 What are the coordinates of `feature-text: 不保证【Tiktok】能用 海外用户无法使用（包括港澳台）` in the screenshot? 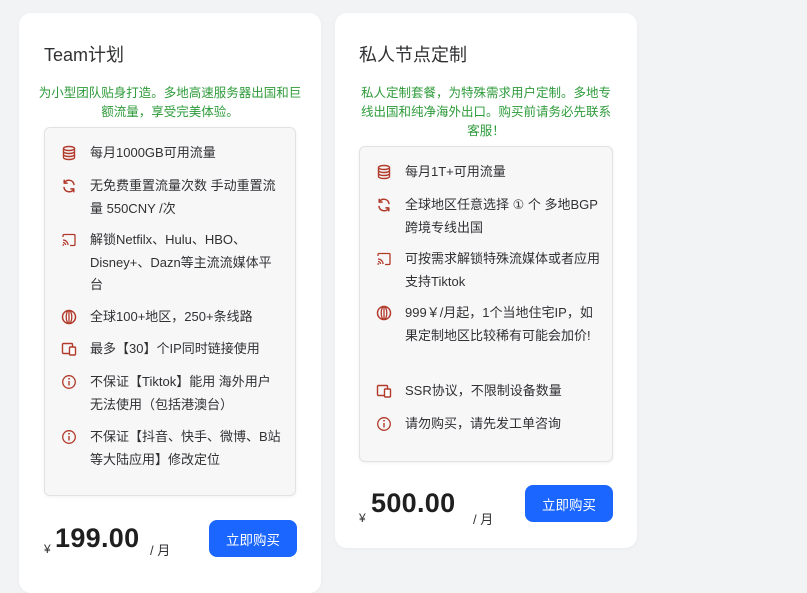 It's located at (180, 393).